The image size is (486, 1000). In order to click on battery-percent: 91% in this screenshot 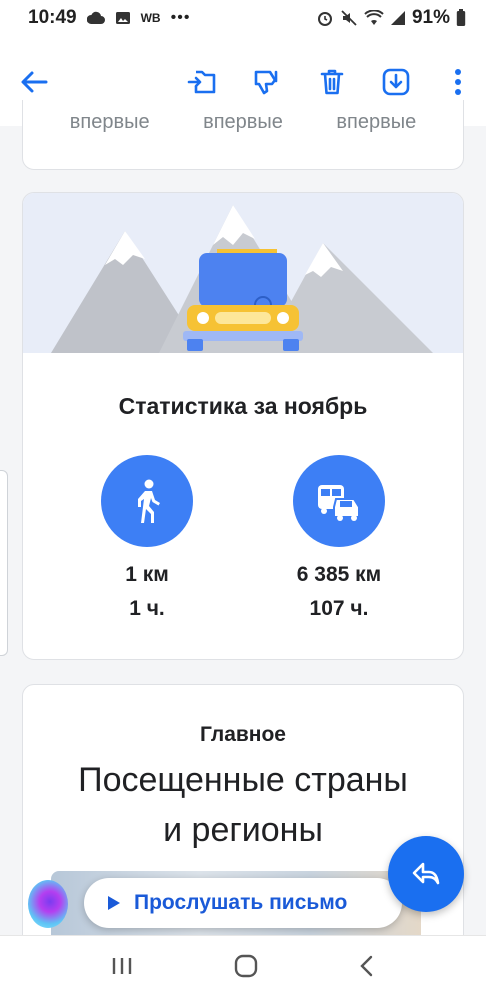, I will do `click(430, 17)`.